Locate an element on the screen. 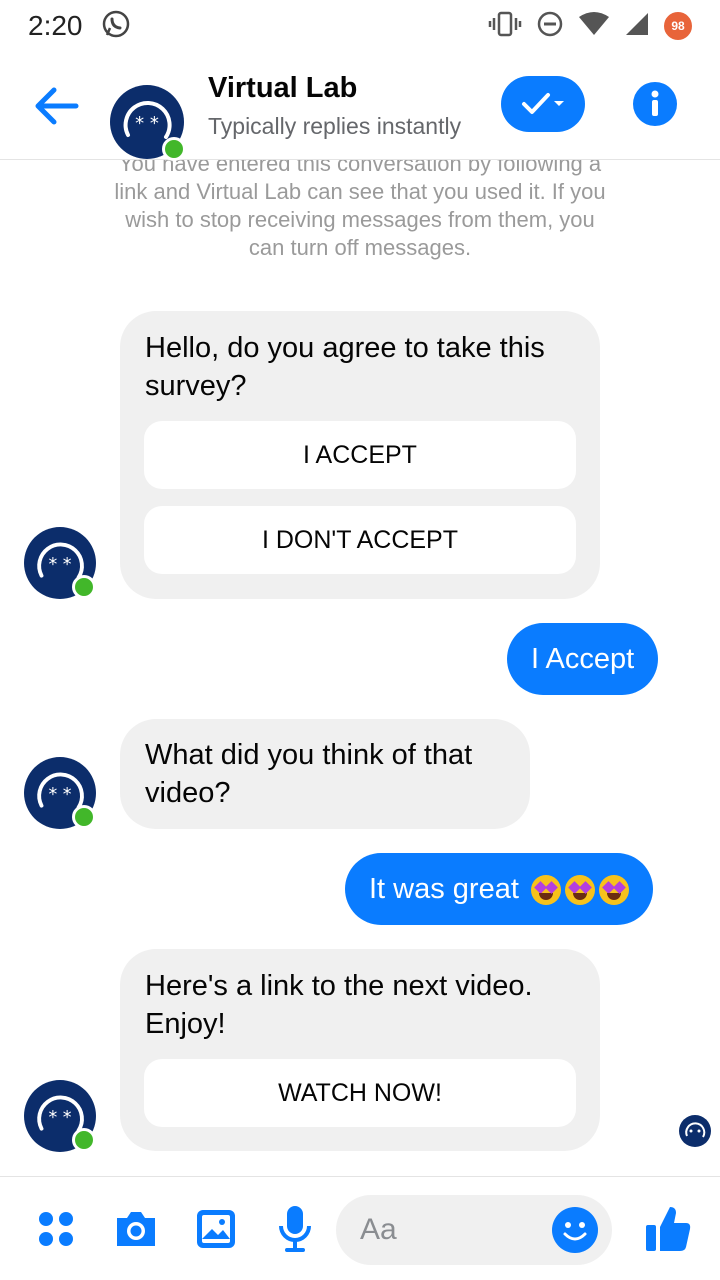  contact-status: Typically replies instantly is located at coordinates (335, 126).